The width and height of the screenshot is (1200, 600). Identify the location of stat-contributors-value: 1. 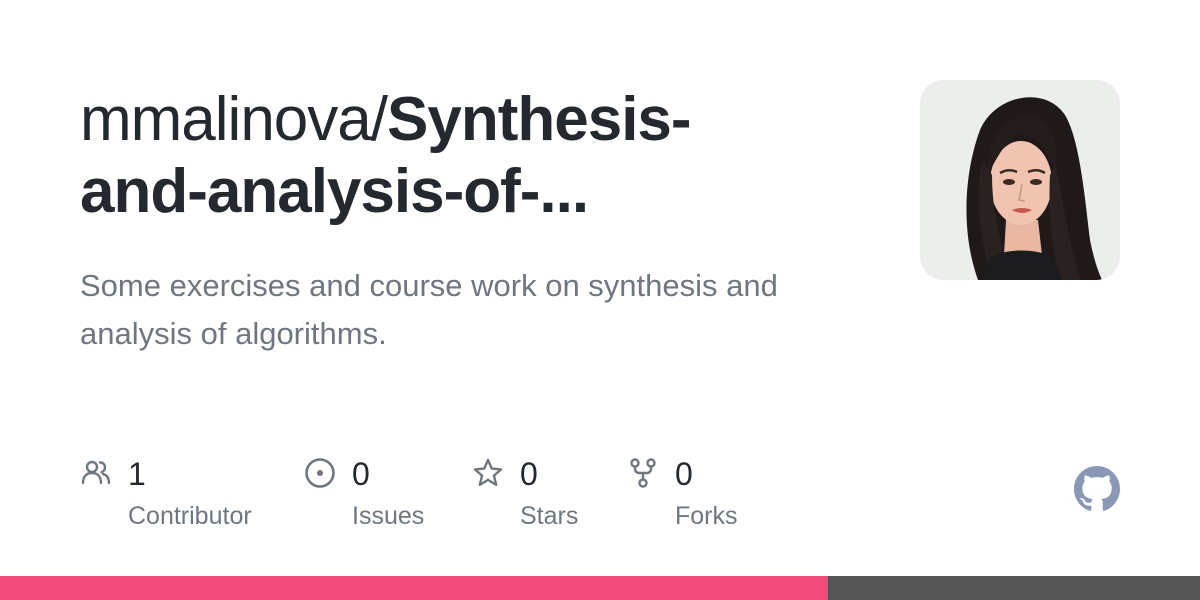
(137, 474).